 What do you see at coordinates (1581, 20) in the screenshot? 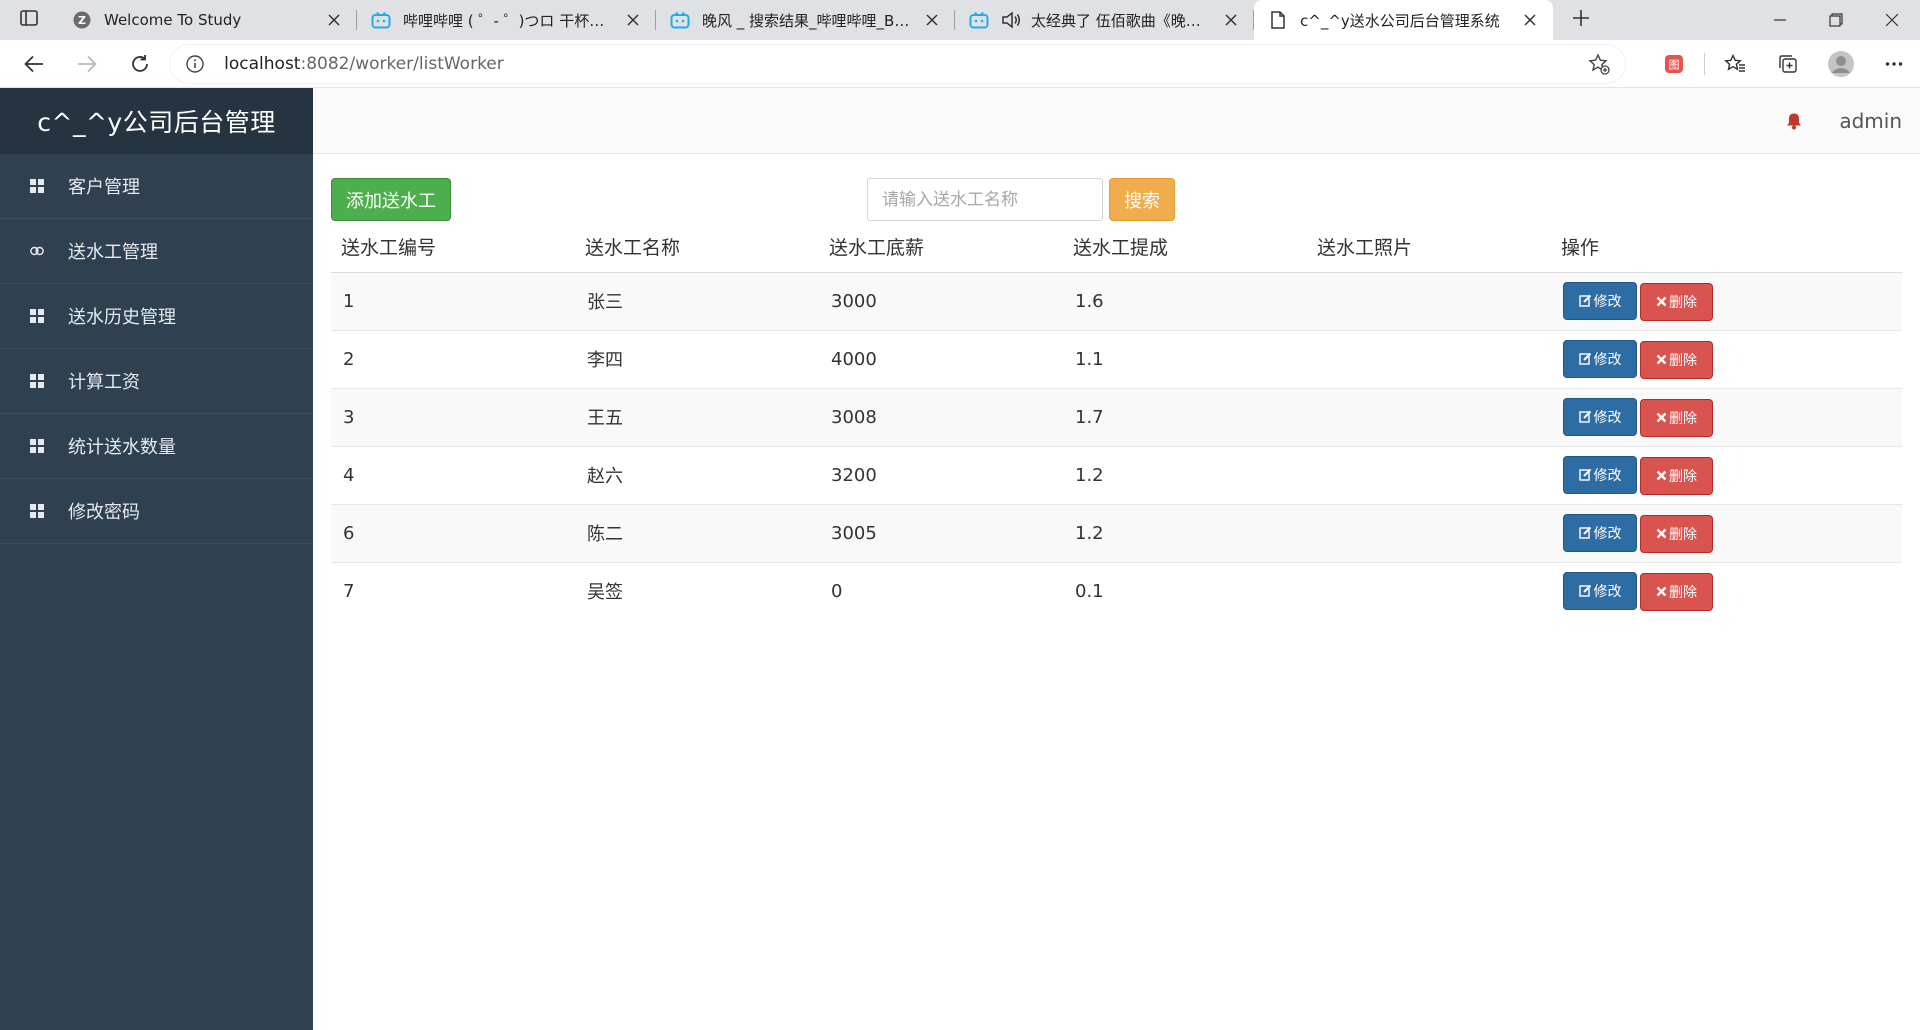
I see `new-tab-button` at bounding box center [1581, 20].